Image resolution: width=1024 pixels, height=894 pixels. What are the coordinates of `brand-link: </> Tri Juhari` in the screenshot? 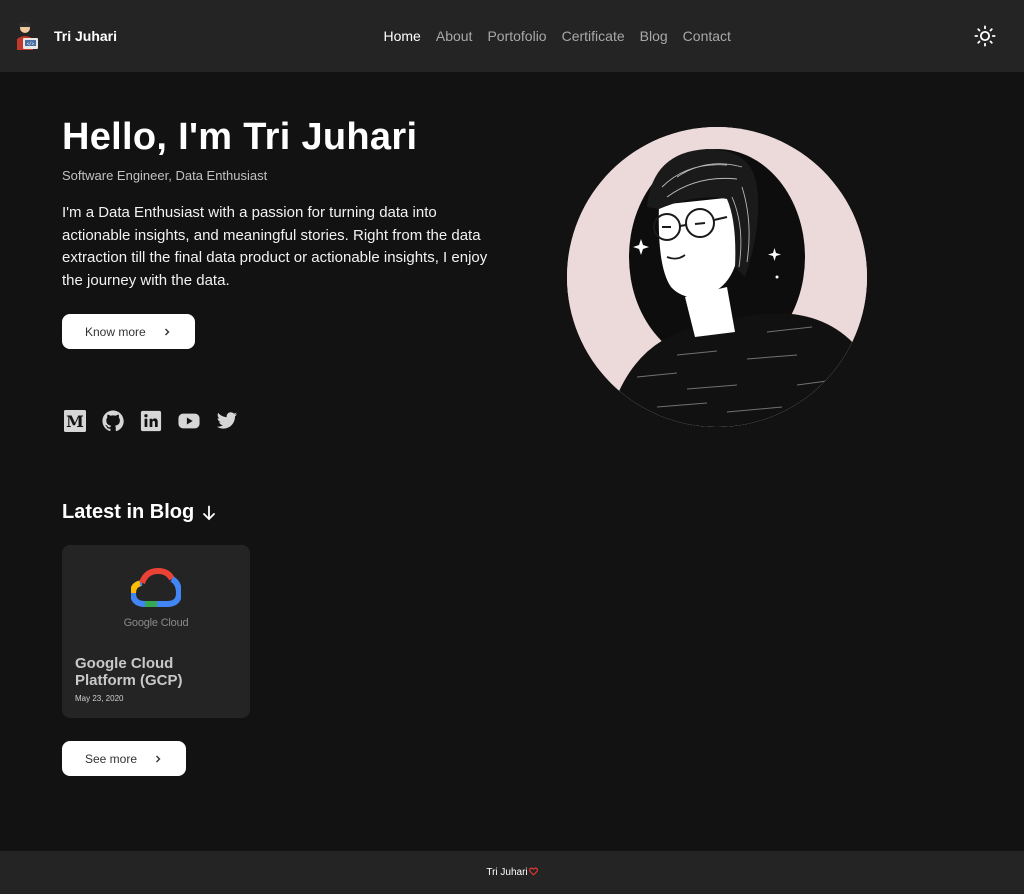 It's located at (65, 36).